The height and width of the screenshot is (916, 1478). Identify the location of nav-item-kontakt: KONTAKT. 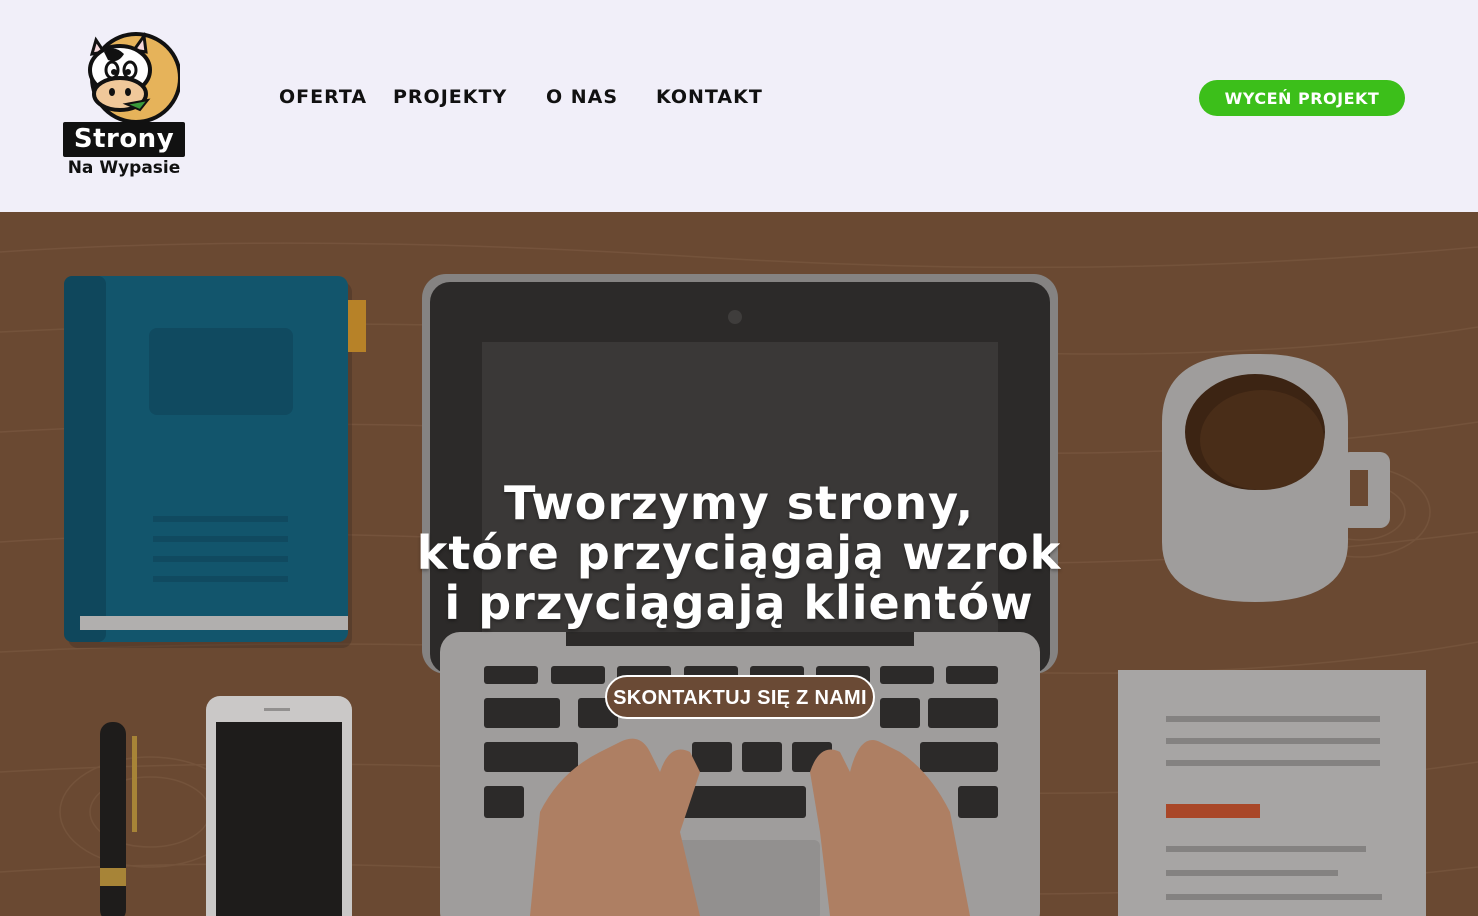
(709, 97).